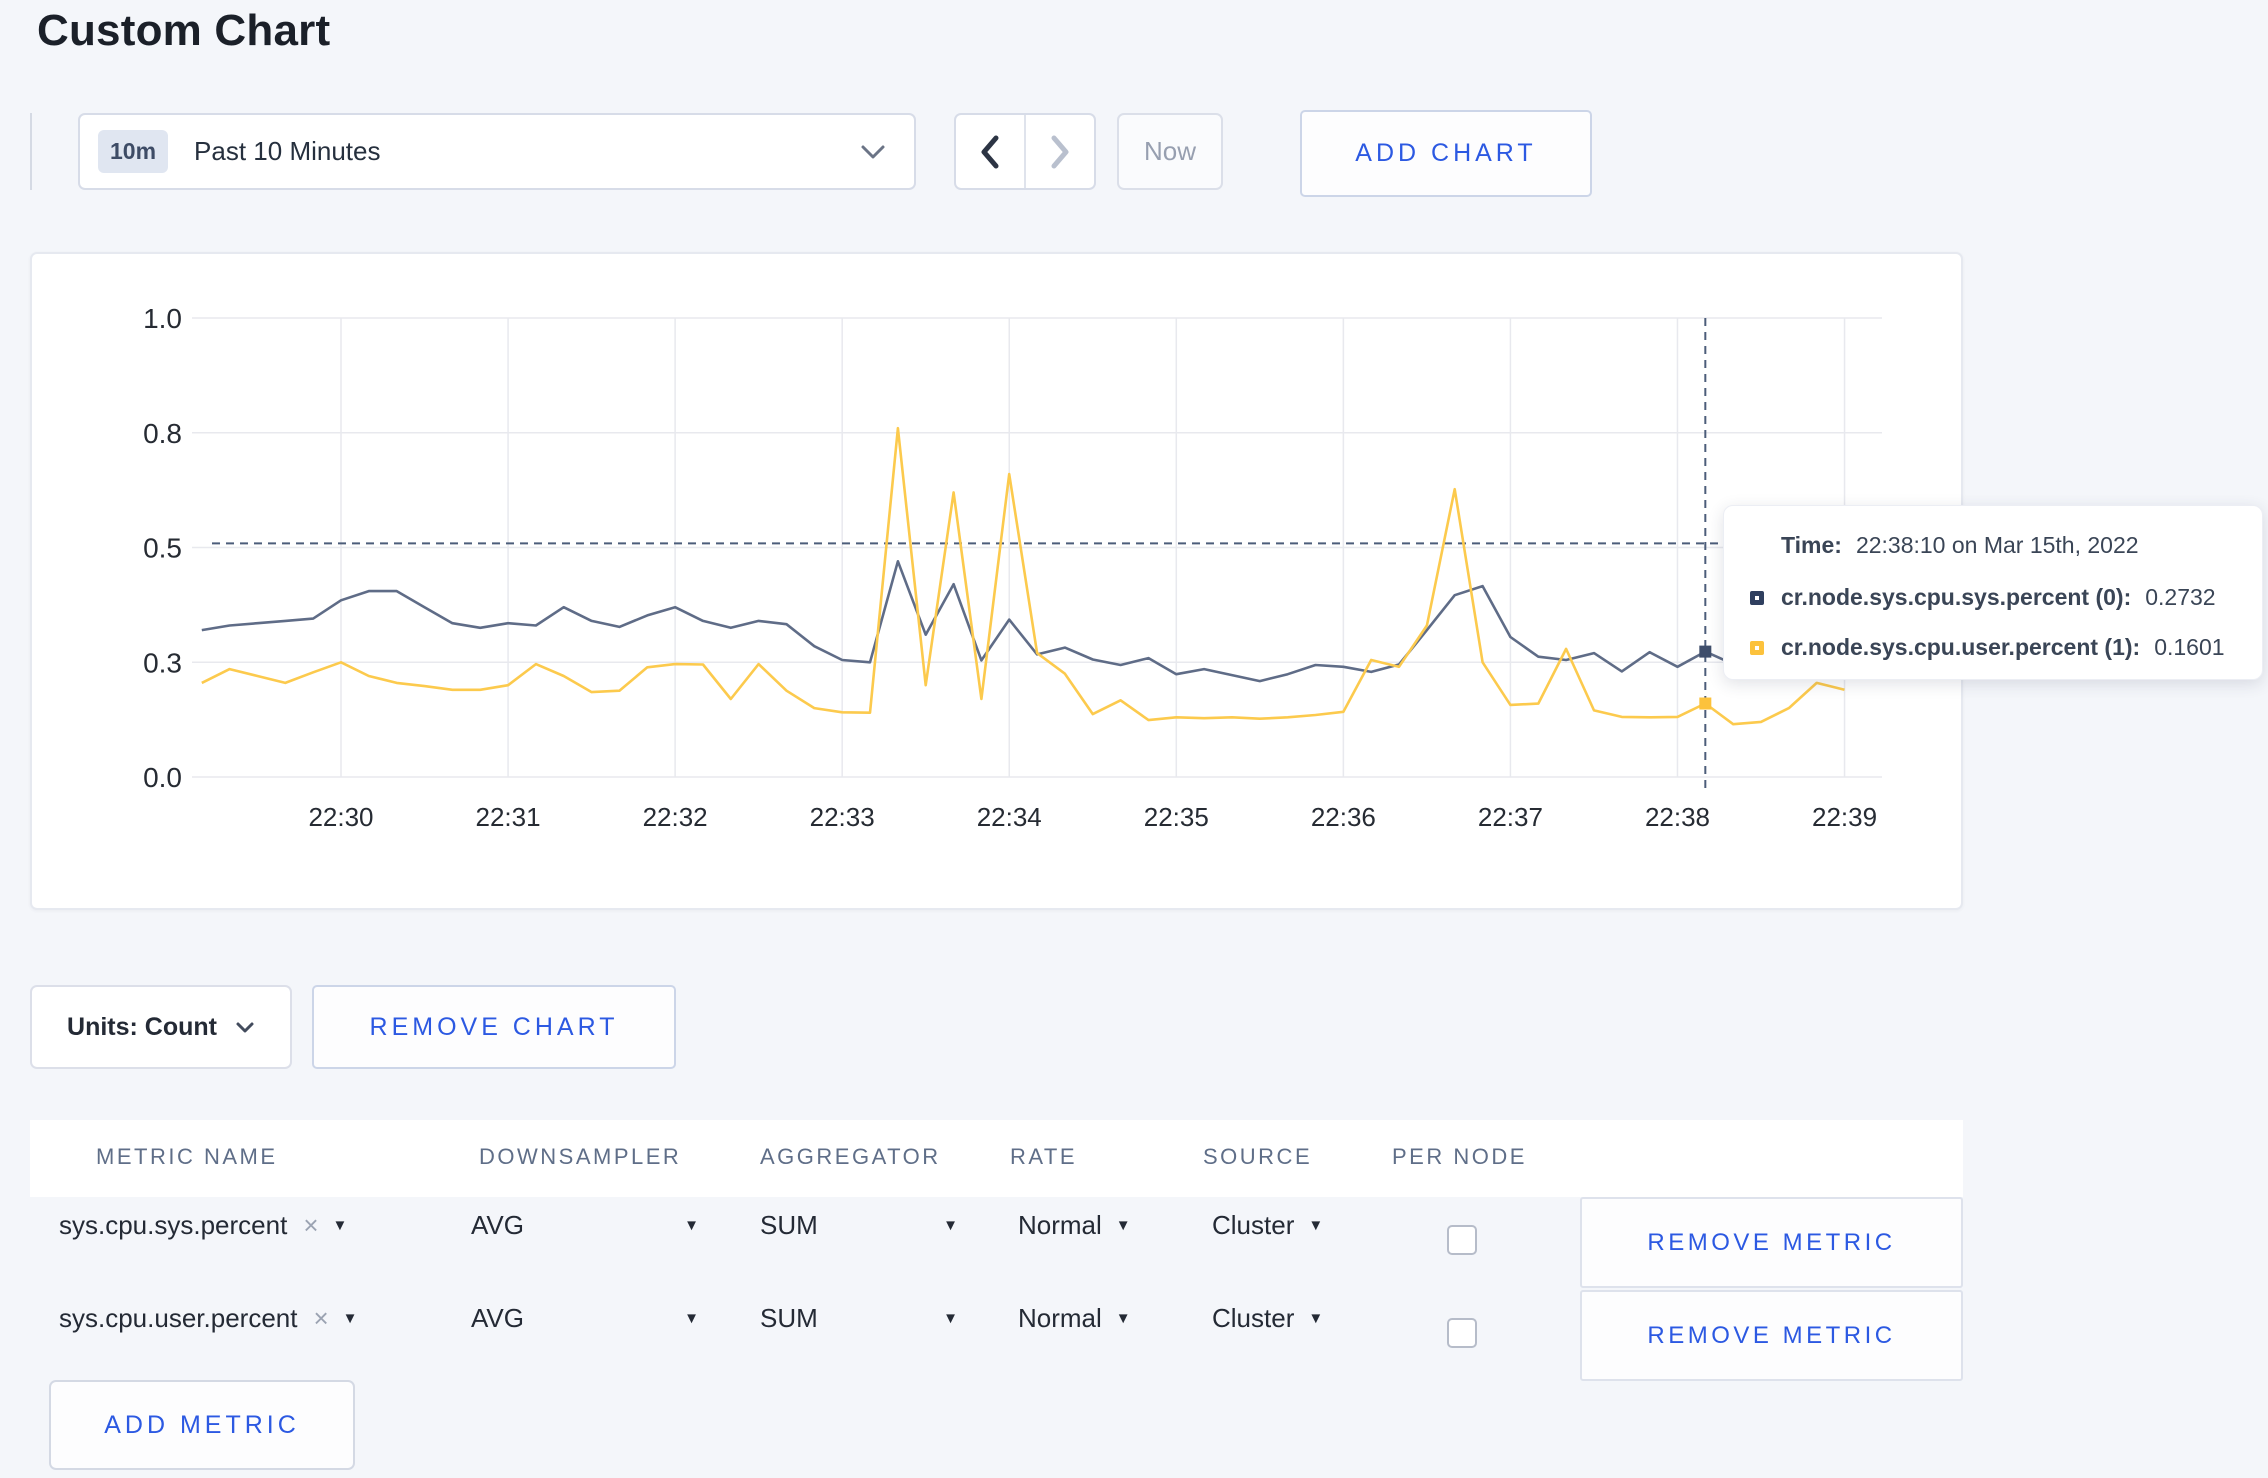  I want to click on add-metric-button: ADD METRIC, so click(202, 1425).